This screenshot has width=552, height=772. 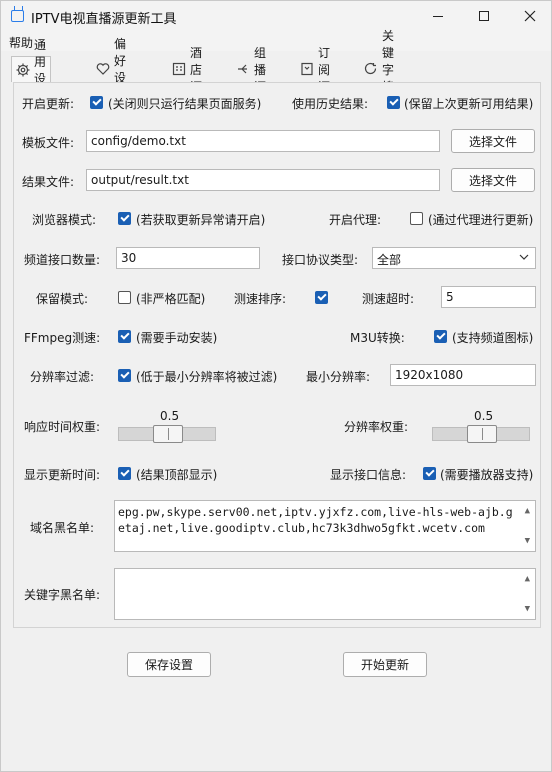 What do you see at coordinates (171, 299) in the screenshot?
I see `keep-mode-desc: (非严格匹配)` at bounding box center [171, 299].